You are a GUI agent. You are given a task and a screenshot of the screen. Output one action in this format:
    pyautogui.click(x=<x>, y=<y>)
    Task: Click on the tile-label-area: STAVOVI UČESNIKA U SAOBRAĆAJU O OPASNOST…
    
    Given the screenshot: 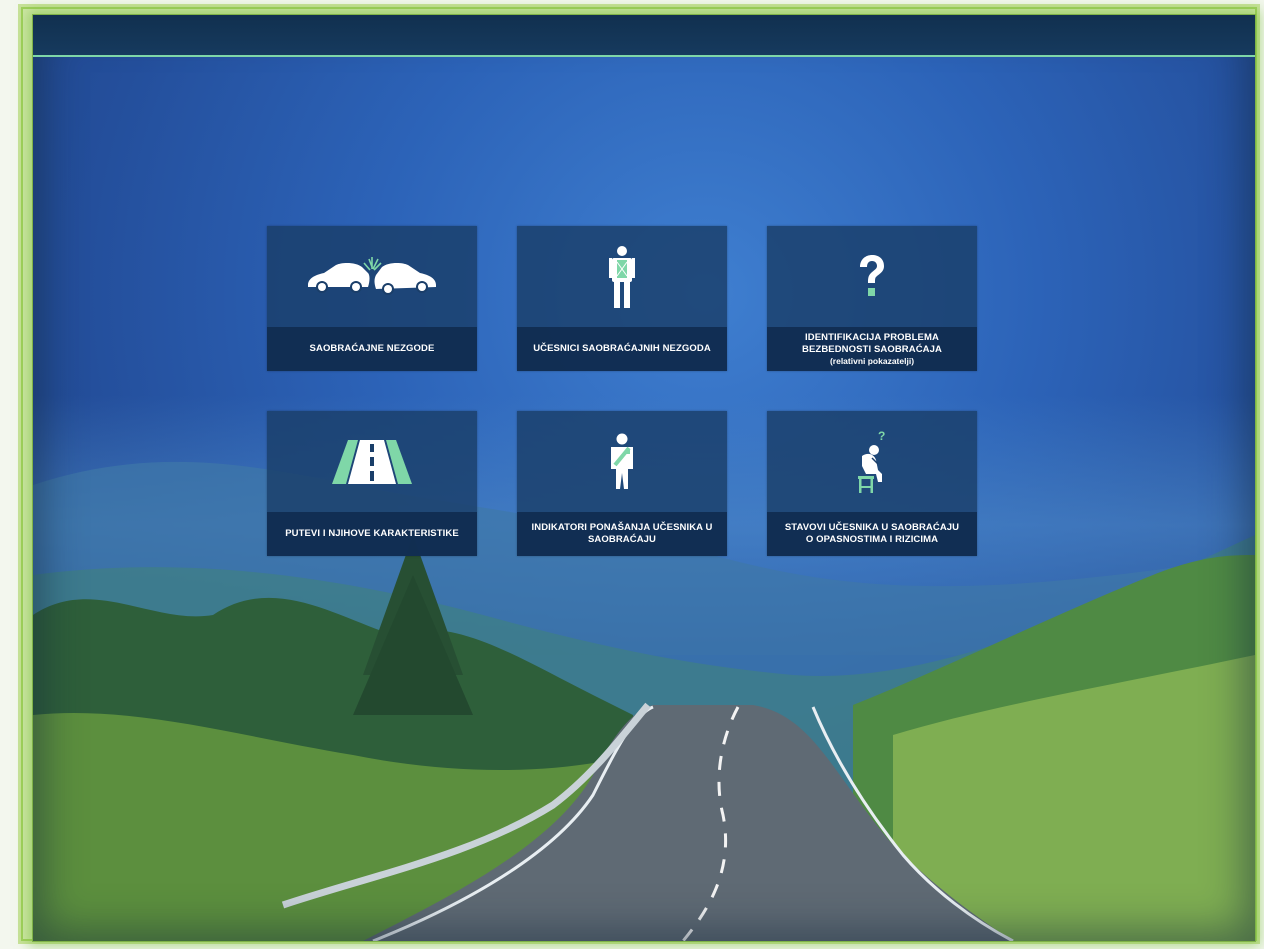 What is the action you would take?
    pyautogui.click(x=872, y=534)
    